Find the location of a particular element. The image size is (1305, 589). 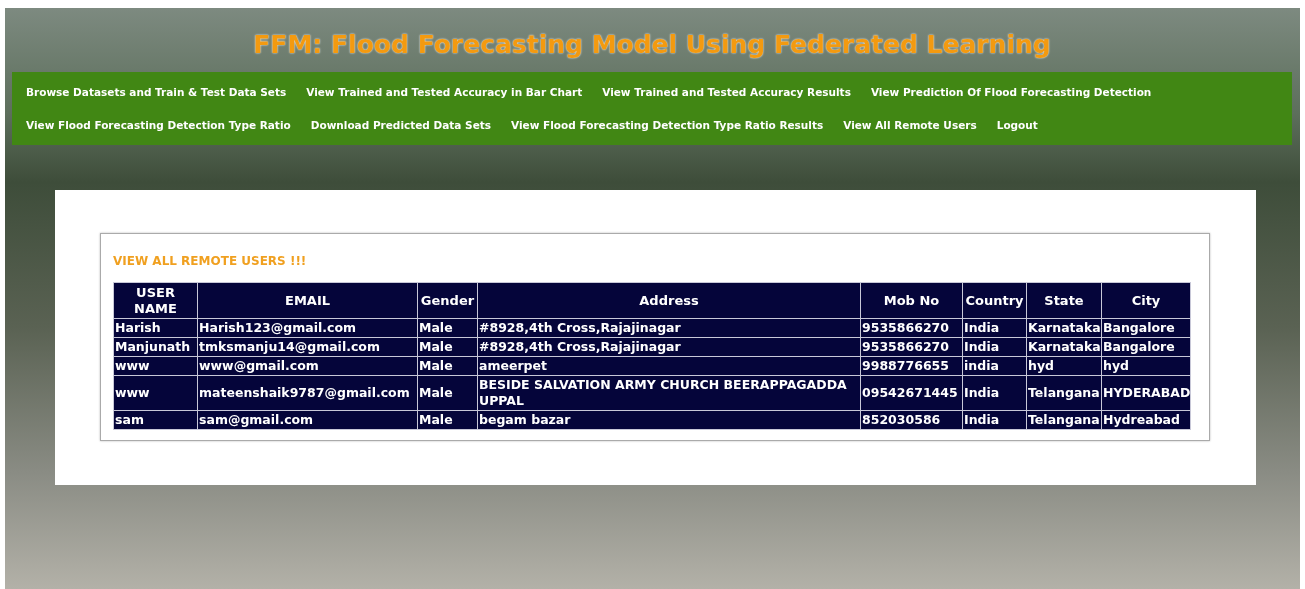

column-header: City is located at coordinates (1146, 300).